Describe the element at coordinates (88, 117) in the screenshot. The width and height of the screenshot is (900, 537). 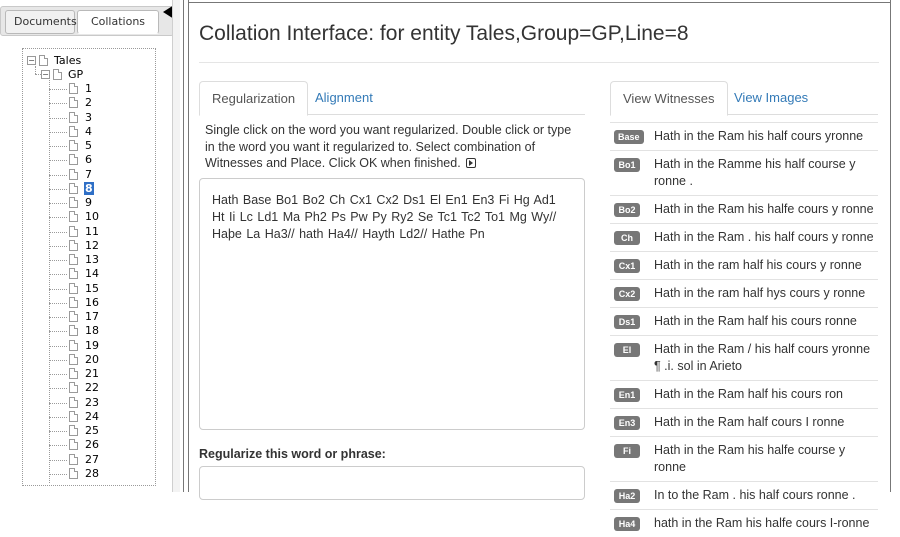
I see `tree-node-label: 3` at that location.